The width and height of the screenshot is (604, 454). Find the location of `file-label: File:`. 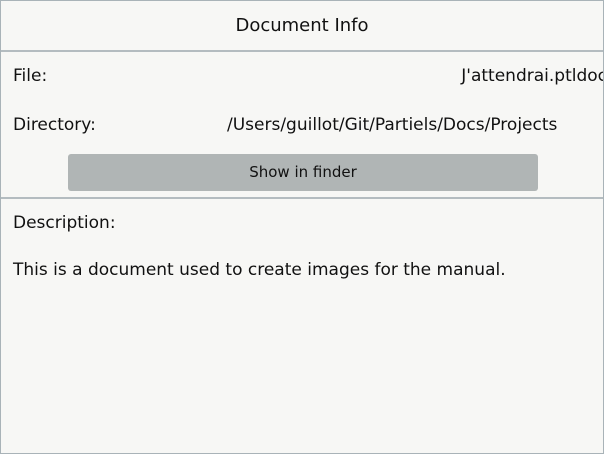

file-label: File: is located at coordinates (30, 76).